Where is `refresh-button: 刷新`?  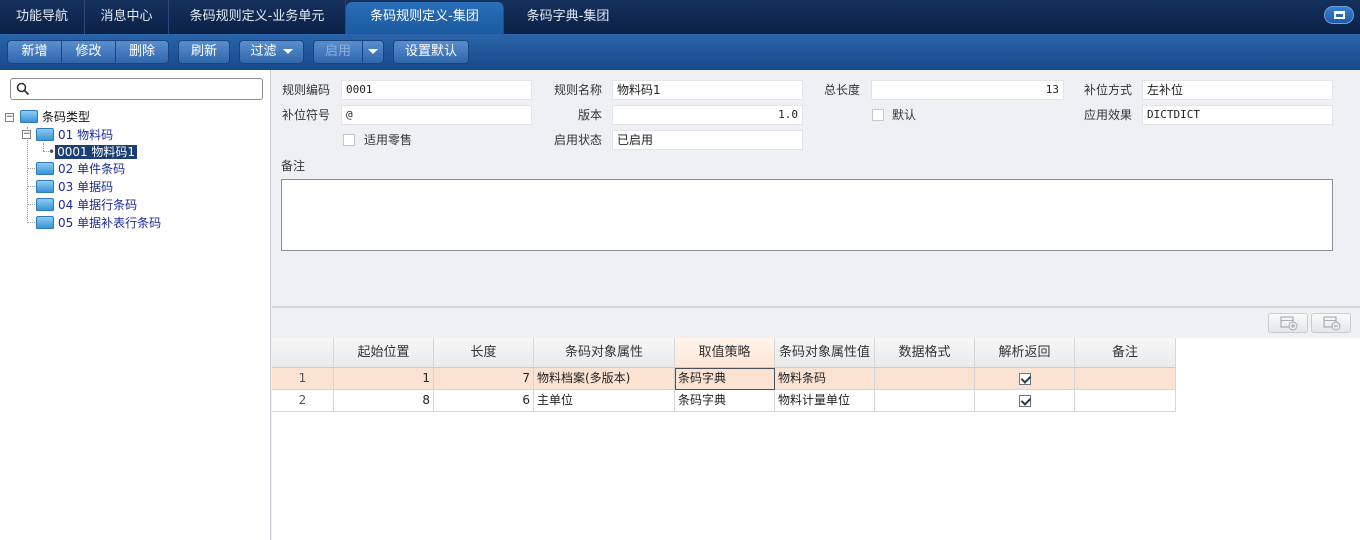 refresh-button: 刷新 is located at coordinates (204, 52).